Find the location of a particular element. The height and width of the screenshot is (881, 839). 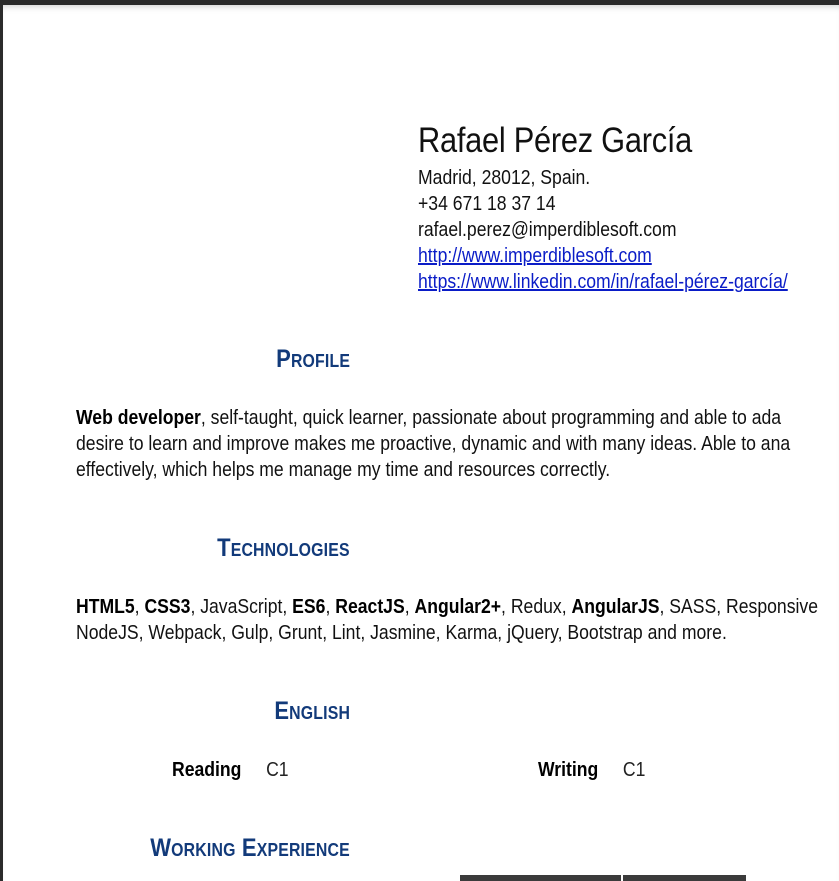

candidate-name: Rafael Pérez García is located at coordinates (555, 140).